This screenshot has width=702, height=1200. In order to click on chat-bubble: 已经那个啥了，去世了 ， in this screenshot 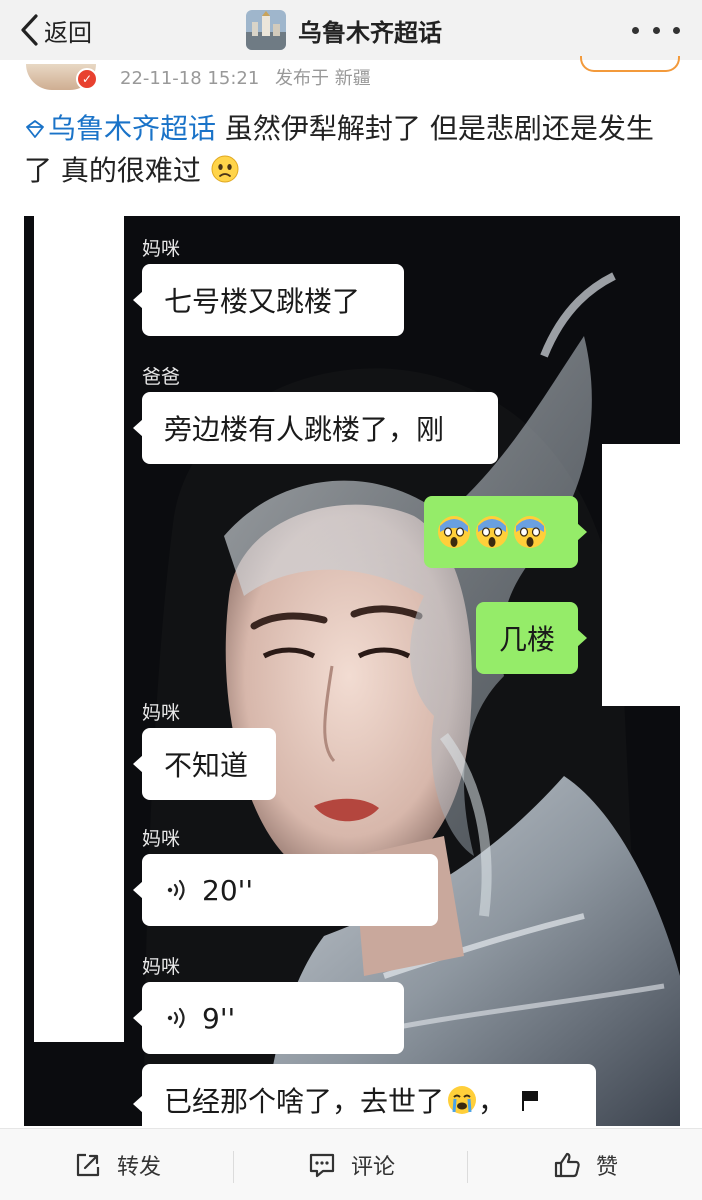, I will do `click(364, 1095)`.